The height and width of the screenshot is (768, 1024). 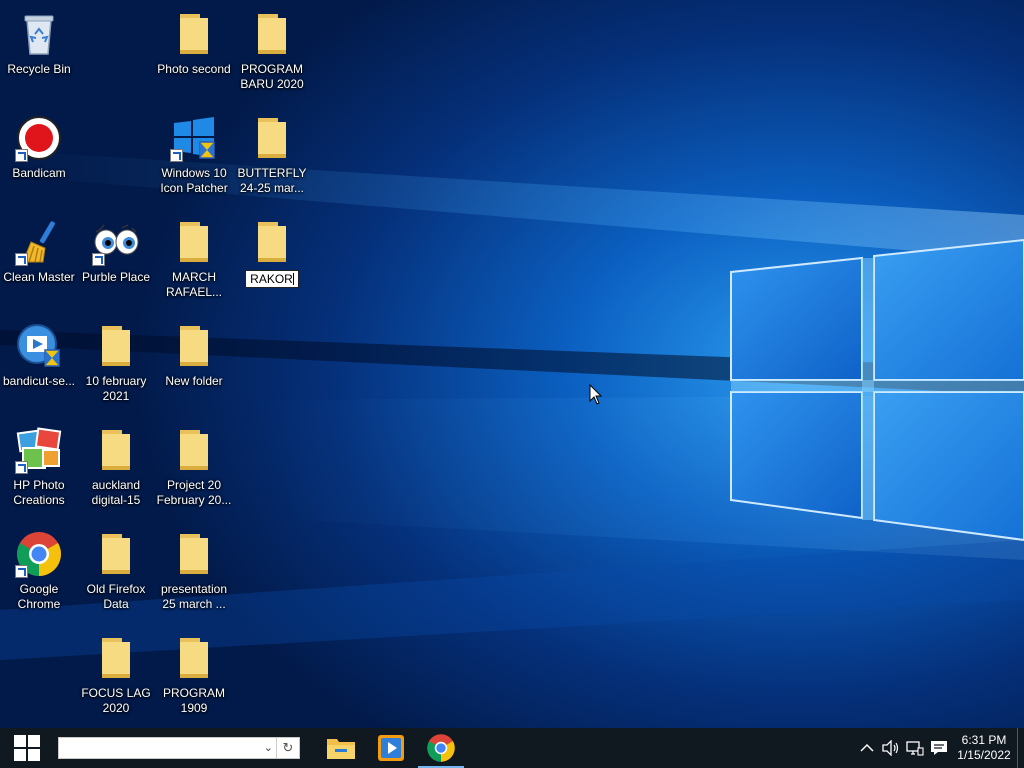 What do you see at coordinates (194, 180) in the screenshot?
I see `desktop-icon-label: Windows 10 Icon Patcher` at bounding box center [194, 180].